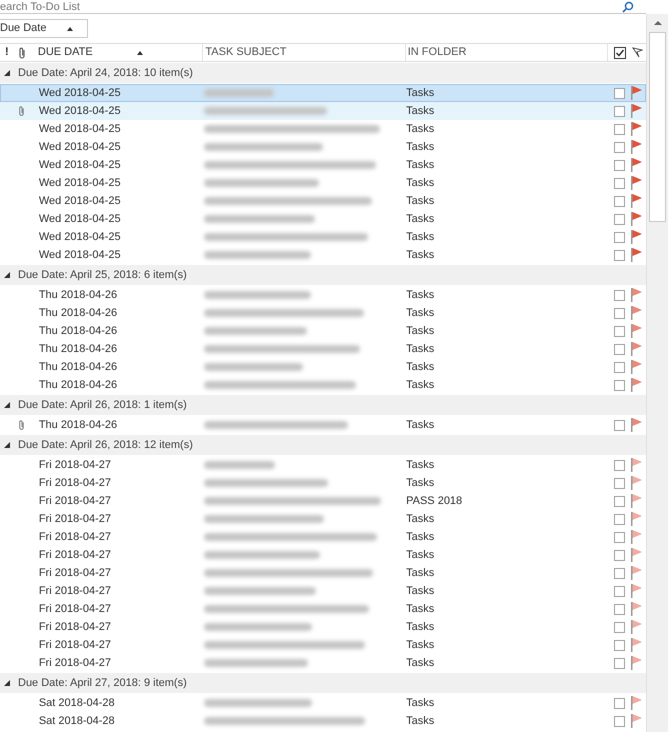 Image resolution: width=672 pixels, height=732 pixels. I want to click on scrollbar-thumb, so click(657, 127).